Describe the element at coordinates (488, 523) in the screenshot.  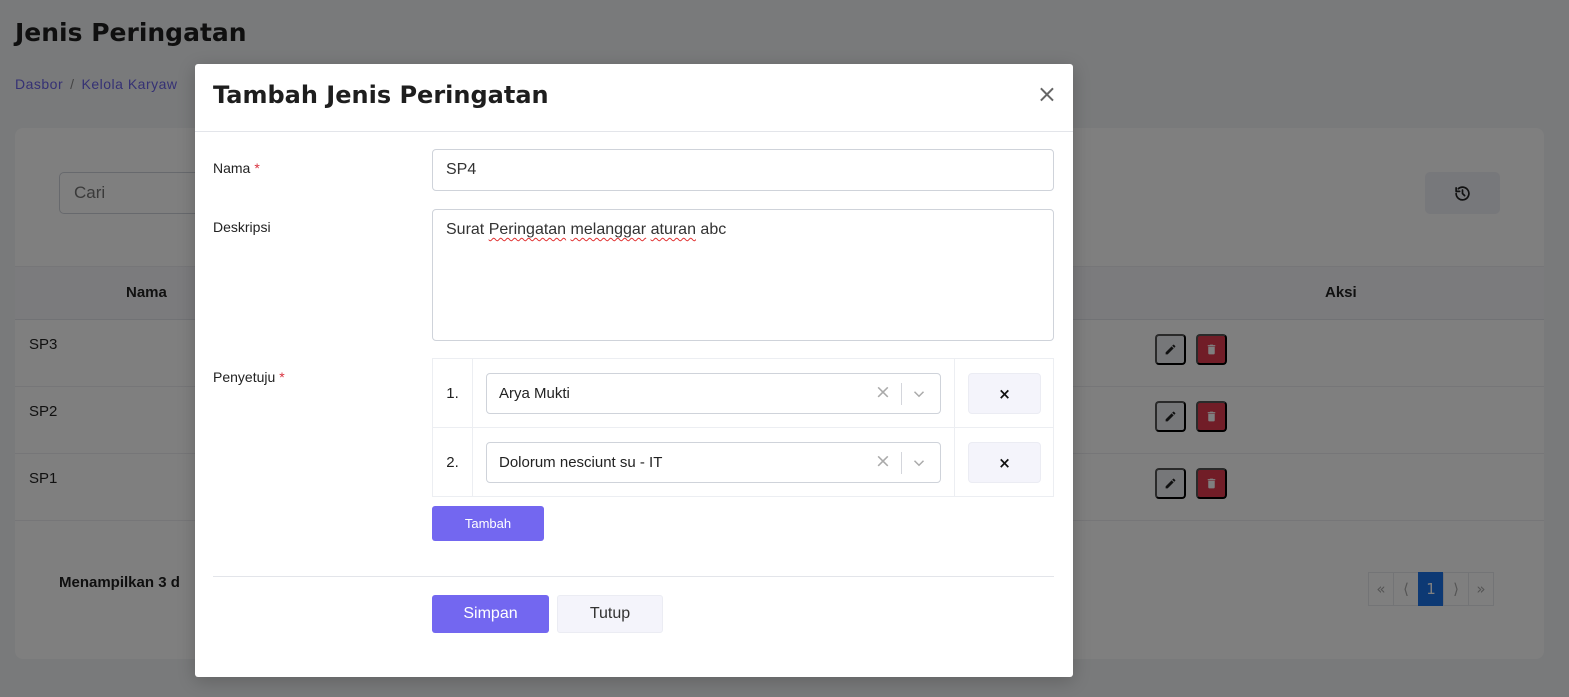
I see `add-approver-button: Tambah` at that location.